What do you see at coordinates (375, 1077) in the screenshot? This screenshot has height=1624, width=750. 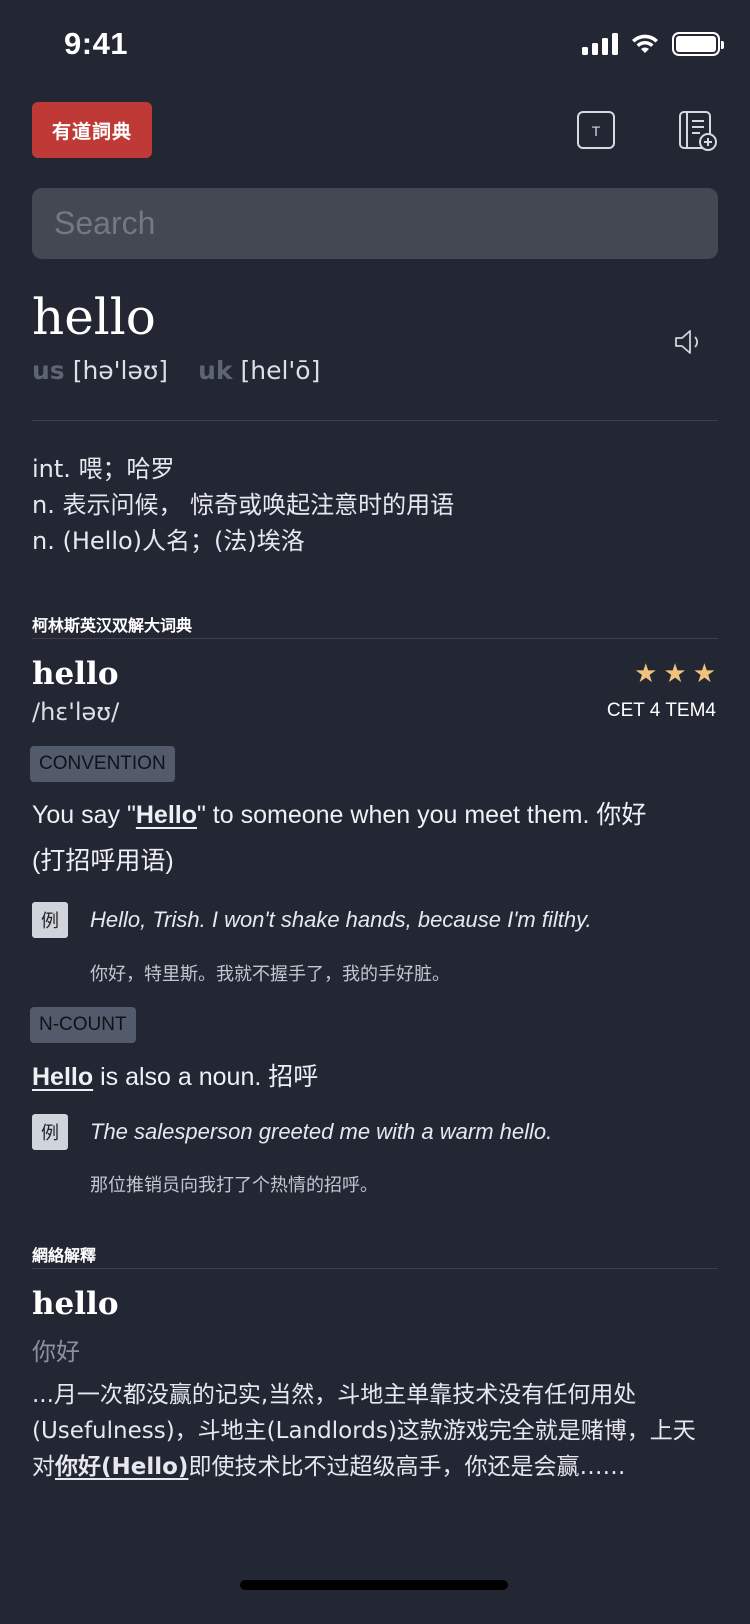 I see `sense-definition: Hello is also a noun. 招呼` at bounding box center [375, 1077].